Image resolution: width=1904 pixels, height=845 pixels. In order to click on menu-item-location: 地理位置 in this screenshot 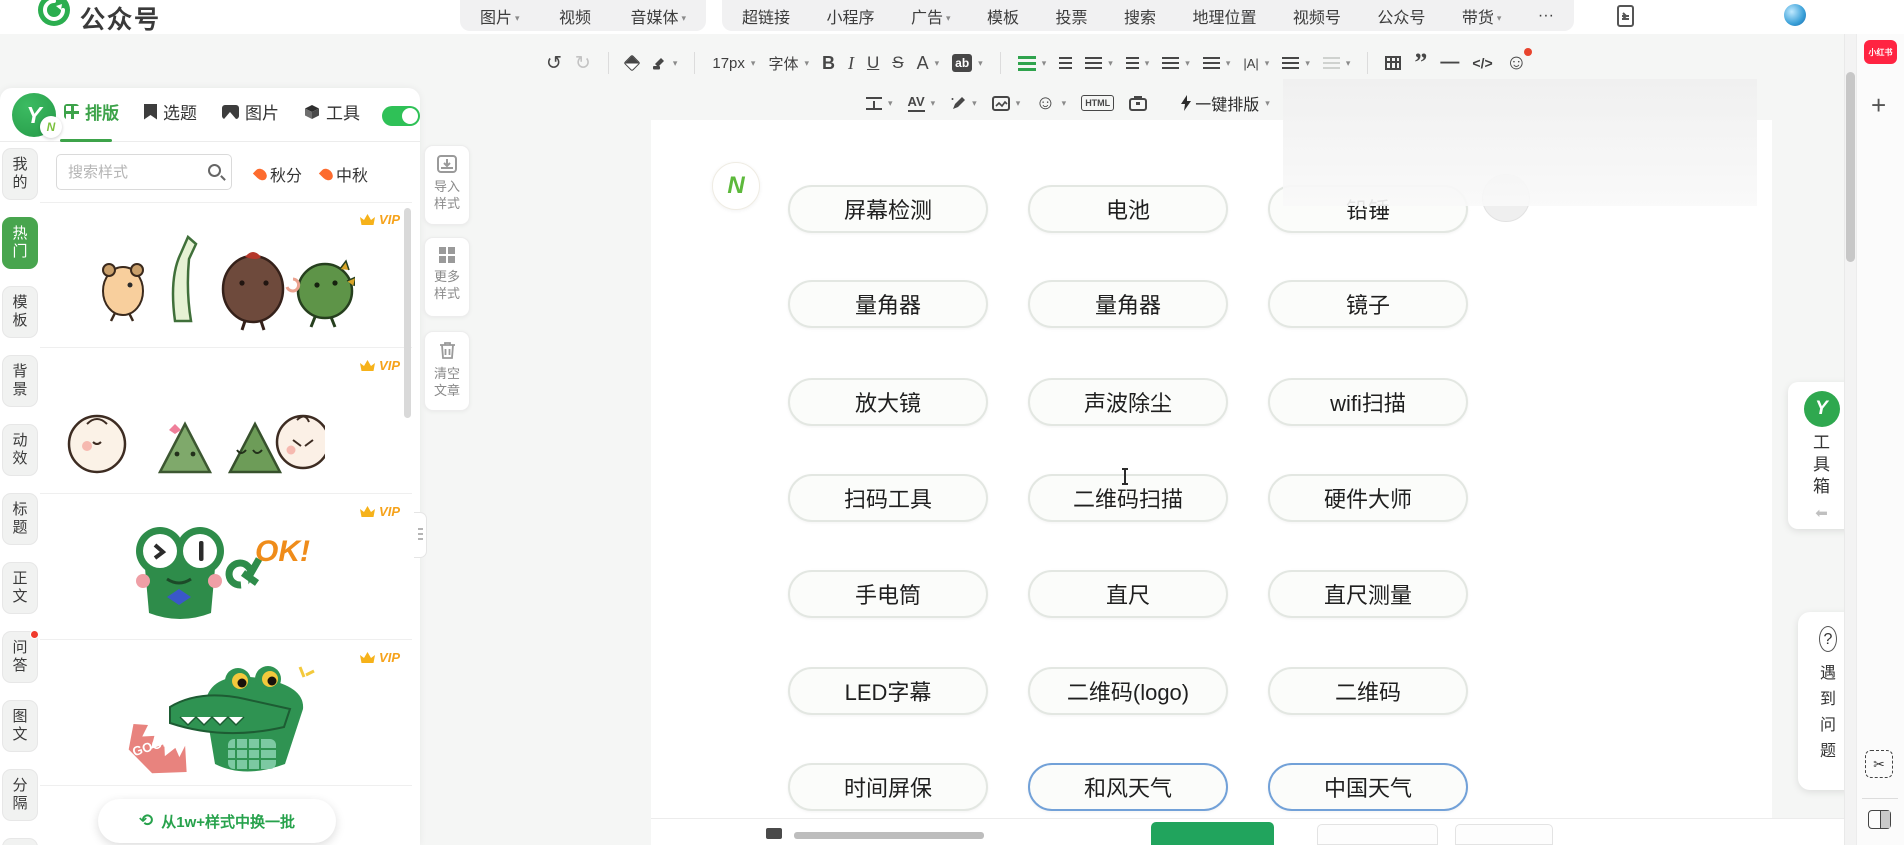, I will do `click(1224, 16)`.